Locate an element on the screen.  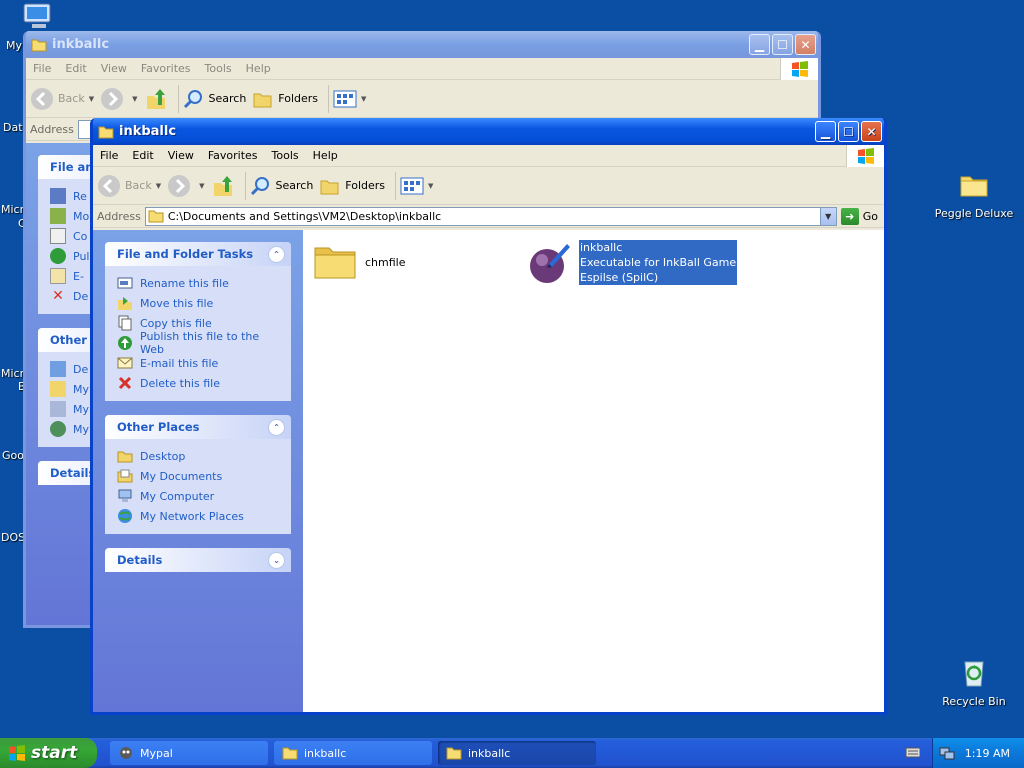
panel-title: File and Folder Tasks is located at coordinates (185, 254).